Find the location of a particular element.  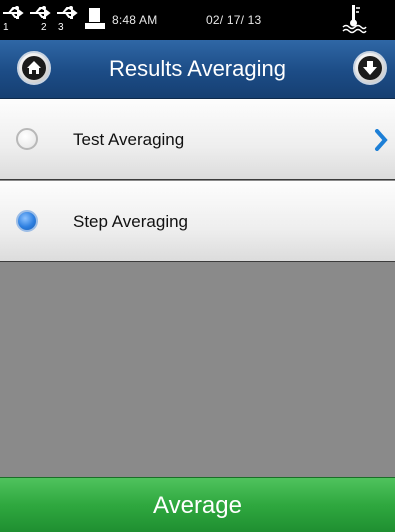

down-button is located at coordinates (370, 68).